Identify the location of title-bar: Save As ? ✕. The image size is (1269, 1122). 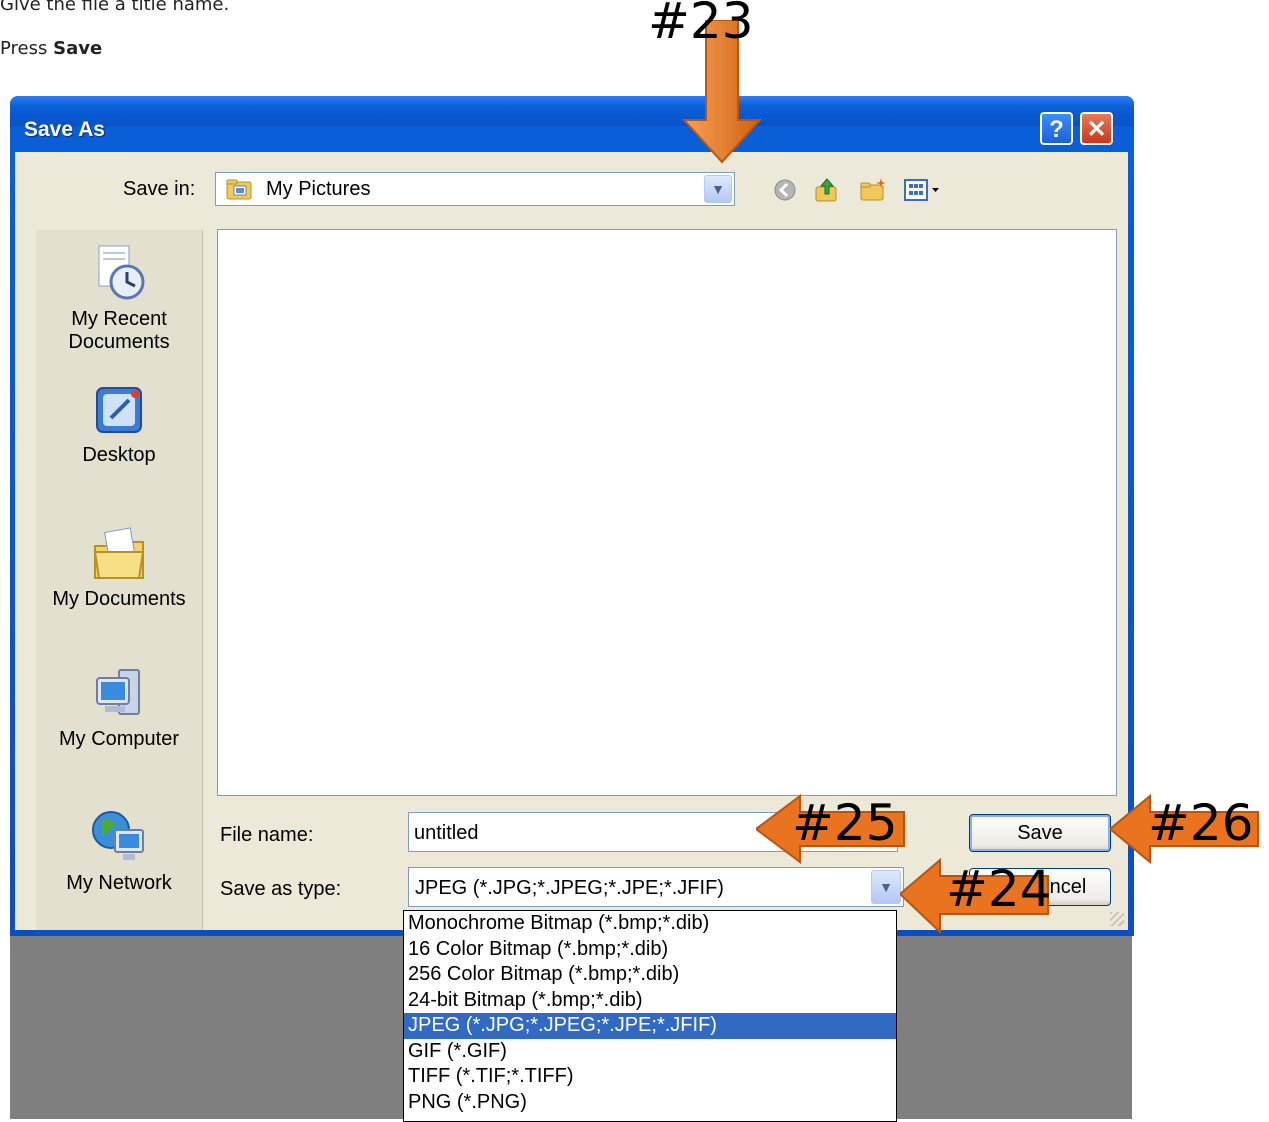
(572, 120).